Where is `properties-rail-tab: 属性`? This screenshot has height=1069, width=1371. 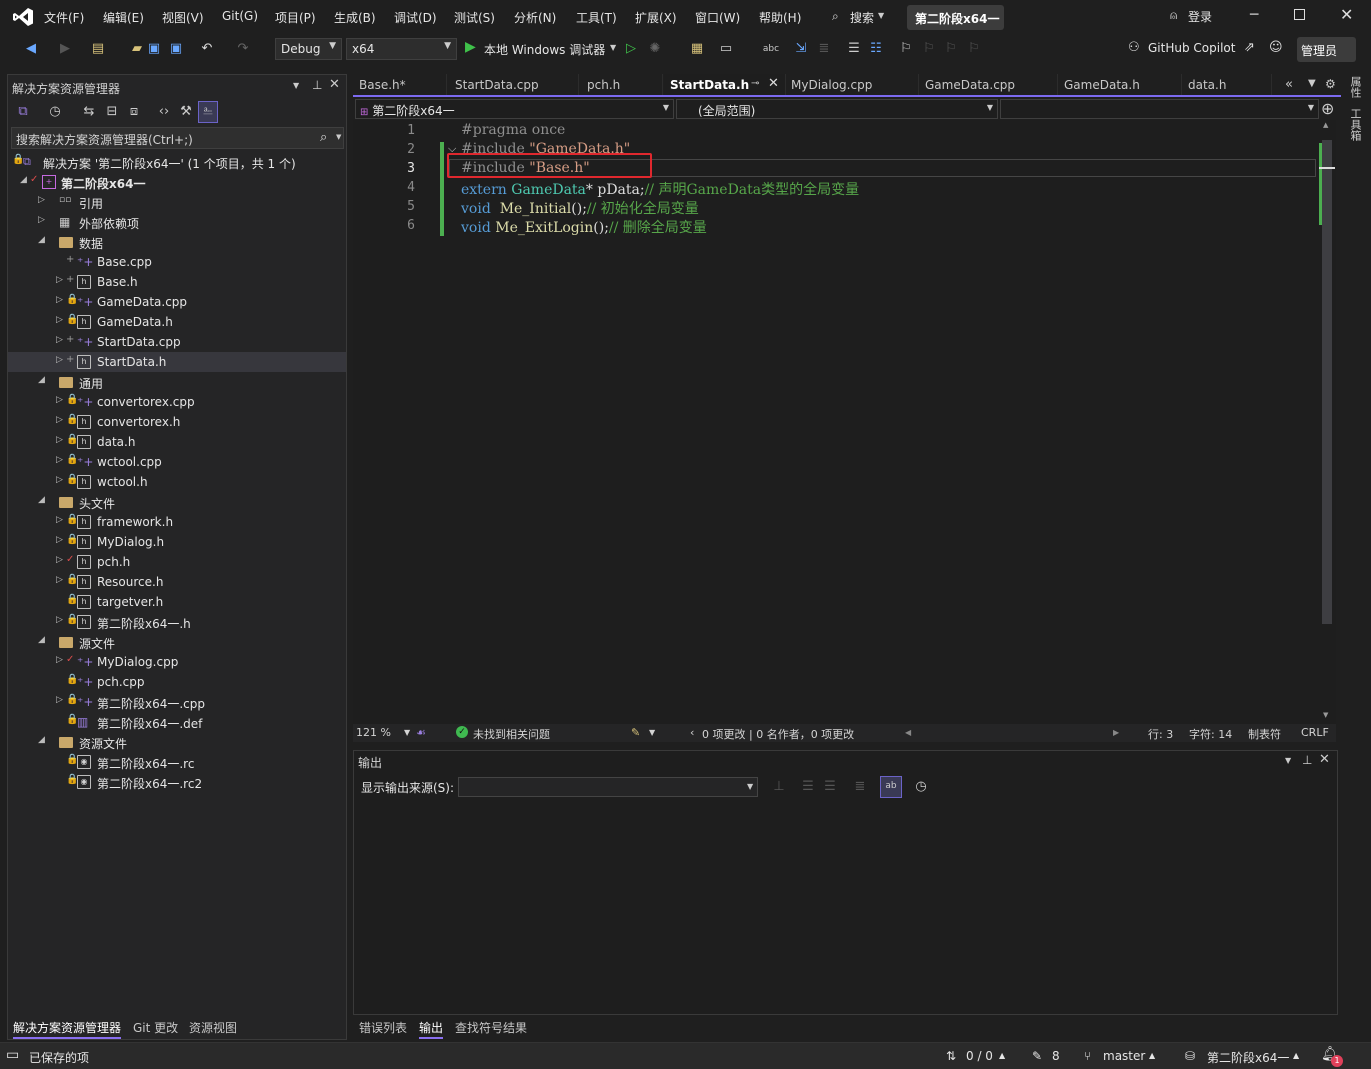 properties-rail-tab: 属性 is located at coordinates (1355, 87).